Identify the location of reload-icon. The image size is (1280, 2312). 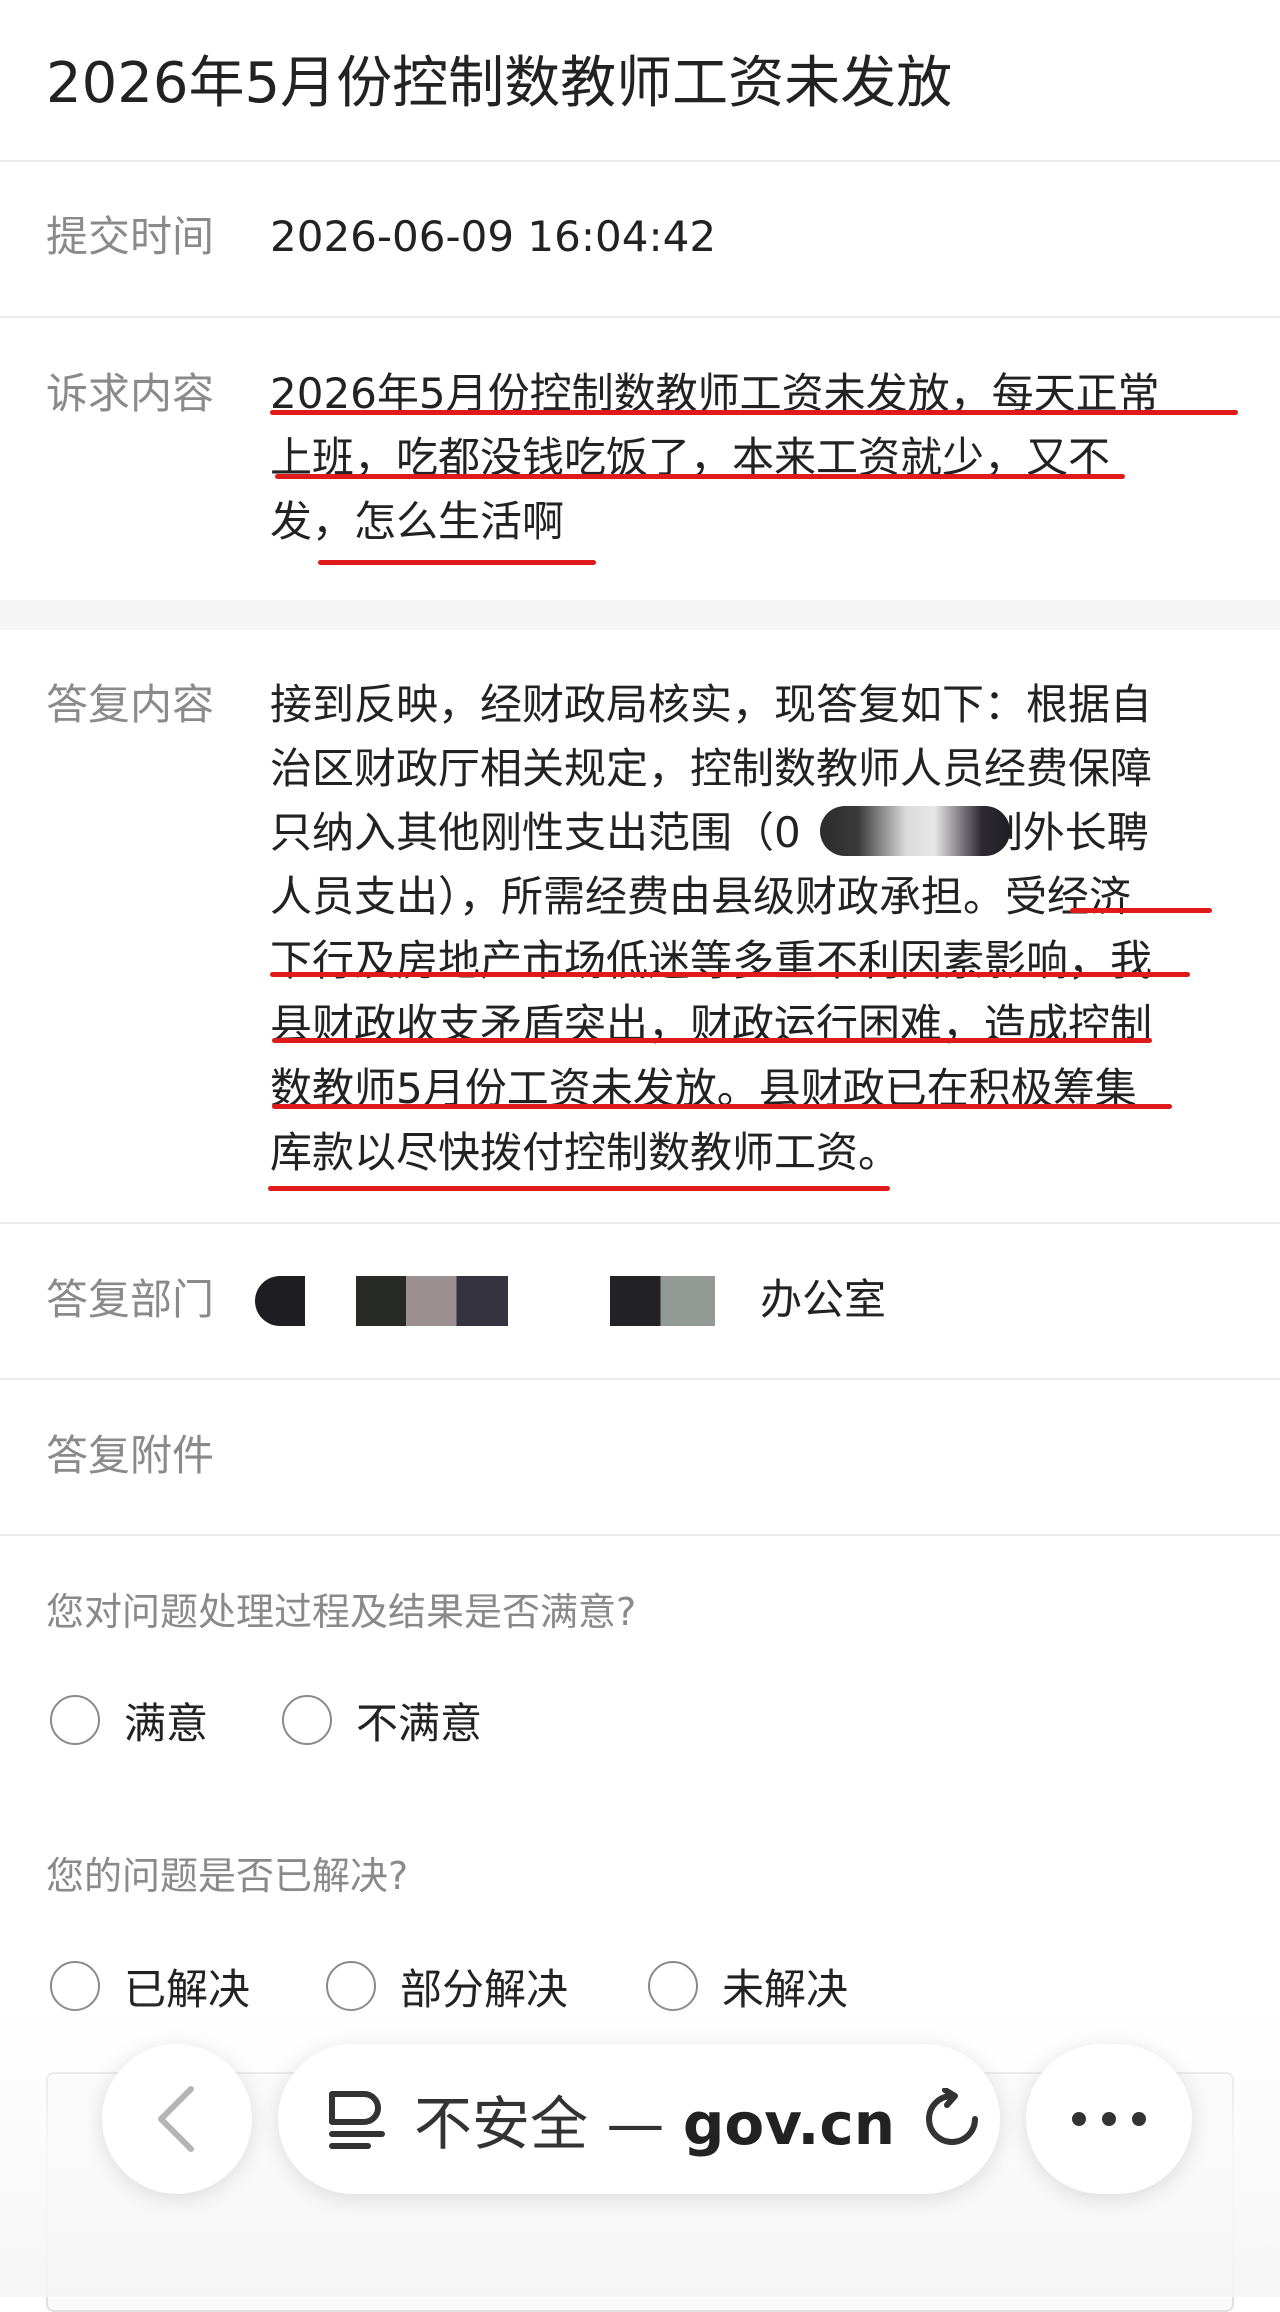
(952, 2119).